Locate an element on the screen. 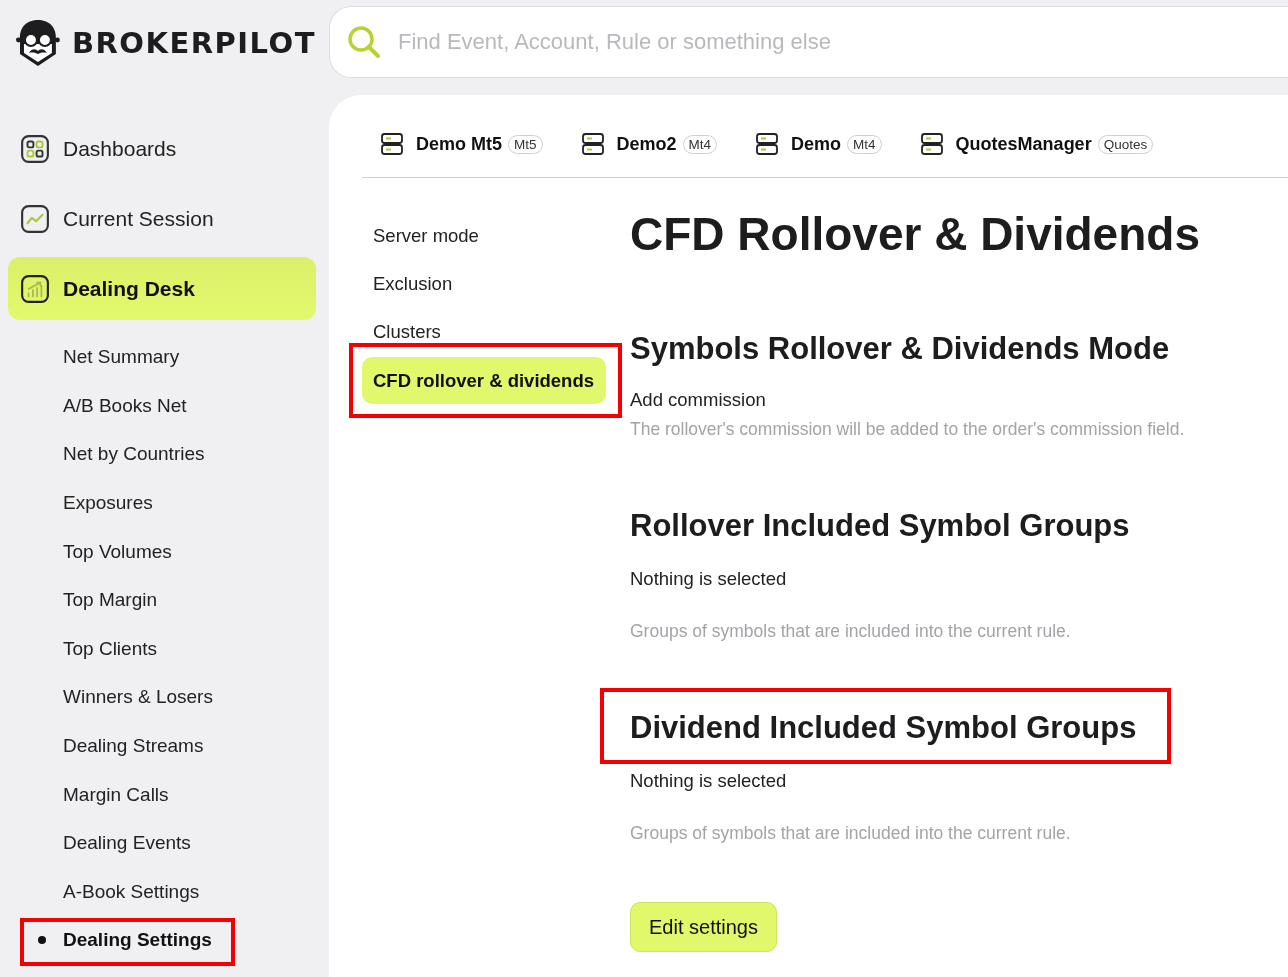 Image resolution: width=1288 pixels, height=977 pixels. submenu-item: A/B Books Net is located at coordinates (162, 406).